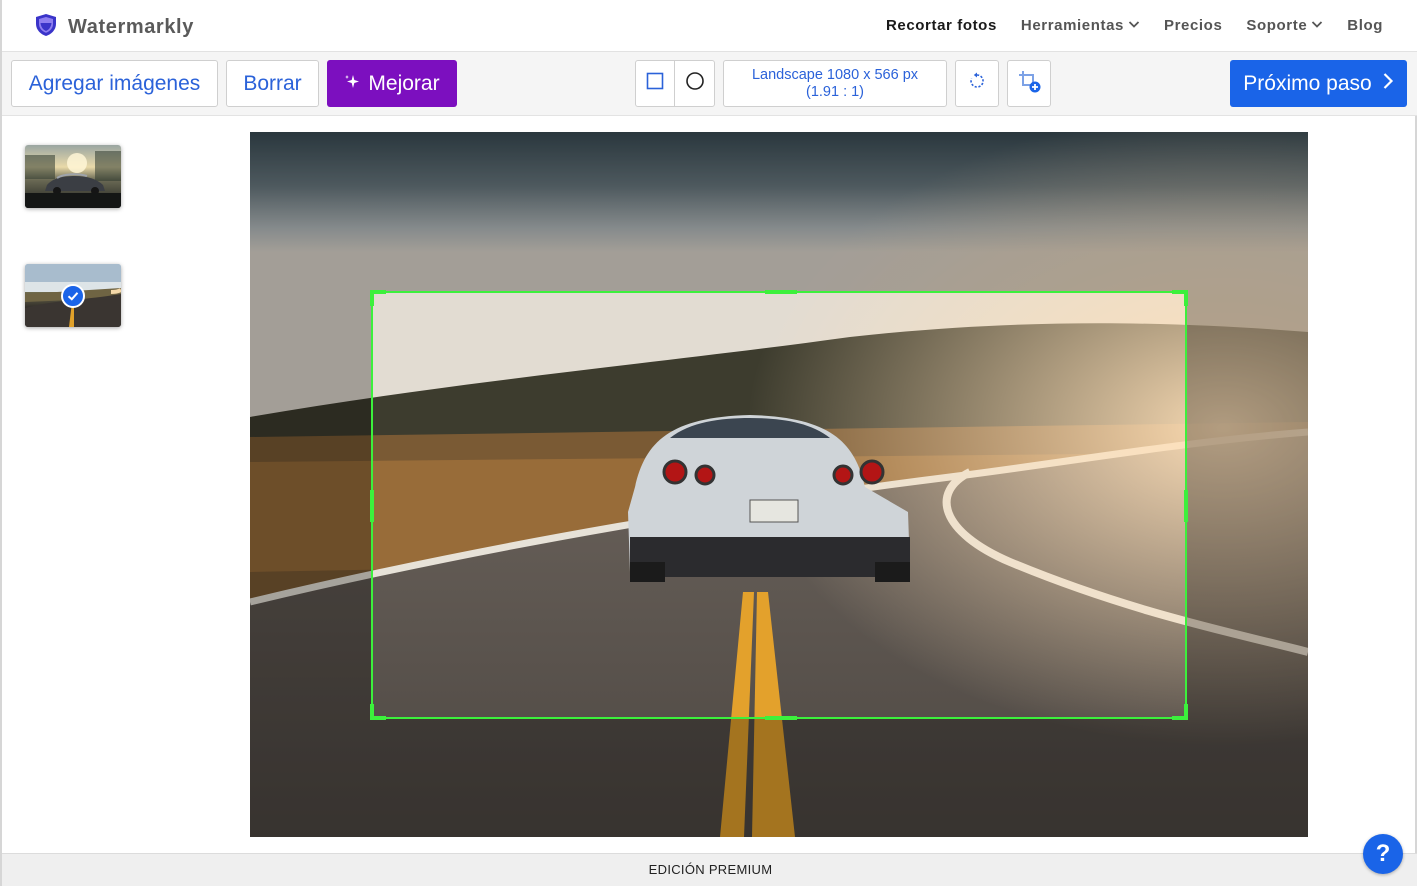  Describe the element at coordinates (352, 84) in the screenshot. I see `sparkle-icon` at that location.